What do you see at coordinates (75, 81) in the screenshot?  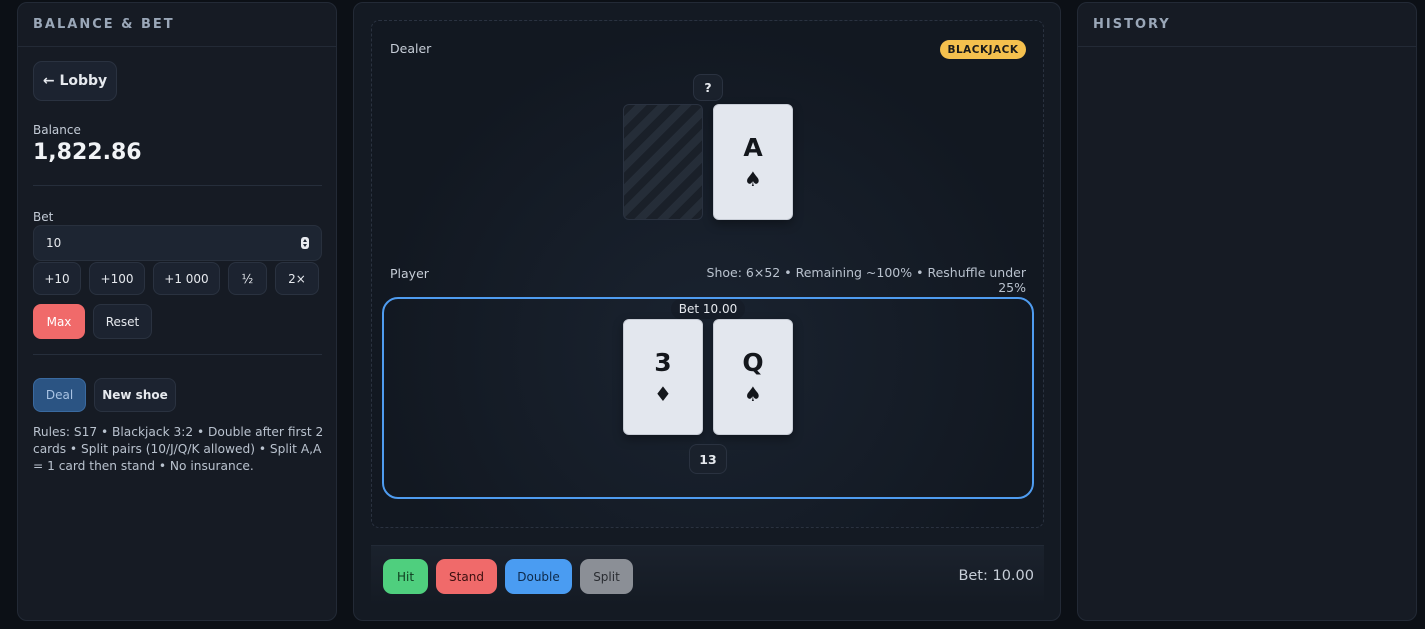 I see `lobby-button: ← Lobby` at bounding box center [75, 81].